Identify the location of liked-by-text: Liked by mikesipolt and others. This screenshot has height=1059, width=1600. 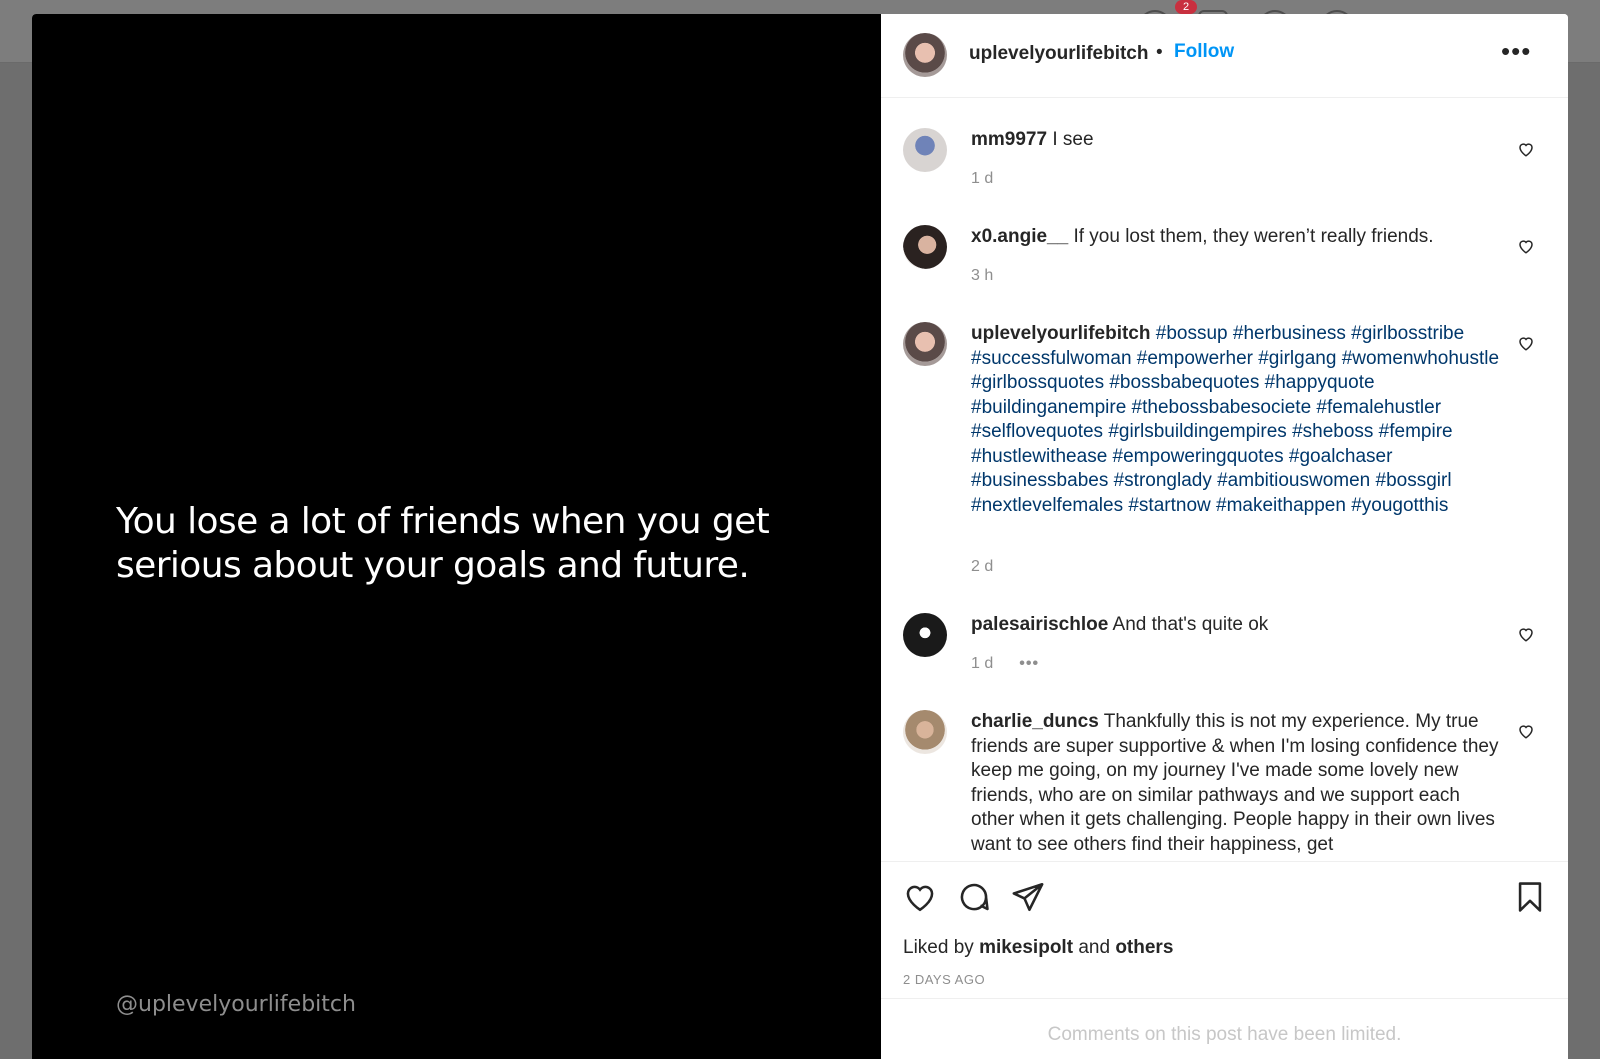
(1038, 948).